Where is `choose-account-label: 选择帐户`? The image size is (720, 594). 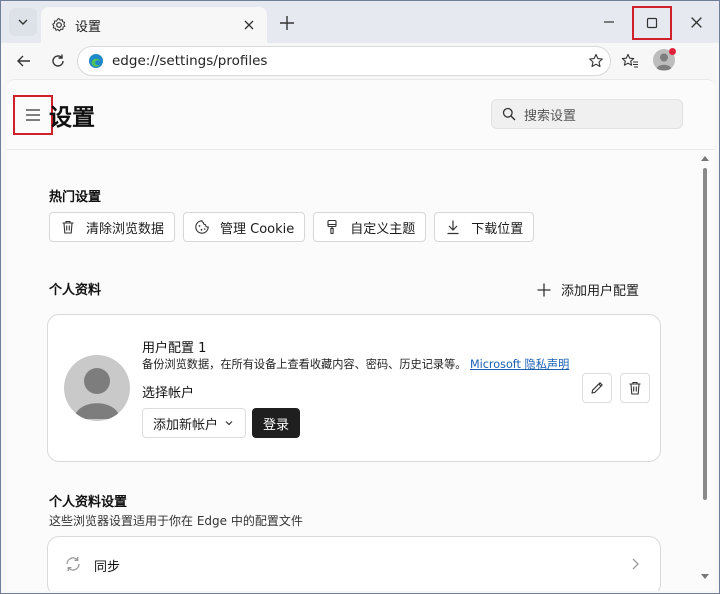
choose-account-label: 选择帐户 is located at coordinates (168, 393).